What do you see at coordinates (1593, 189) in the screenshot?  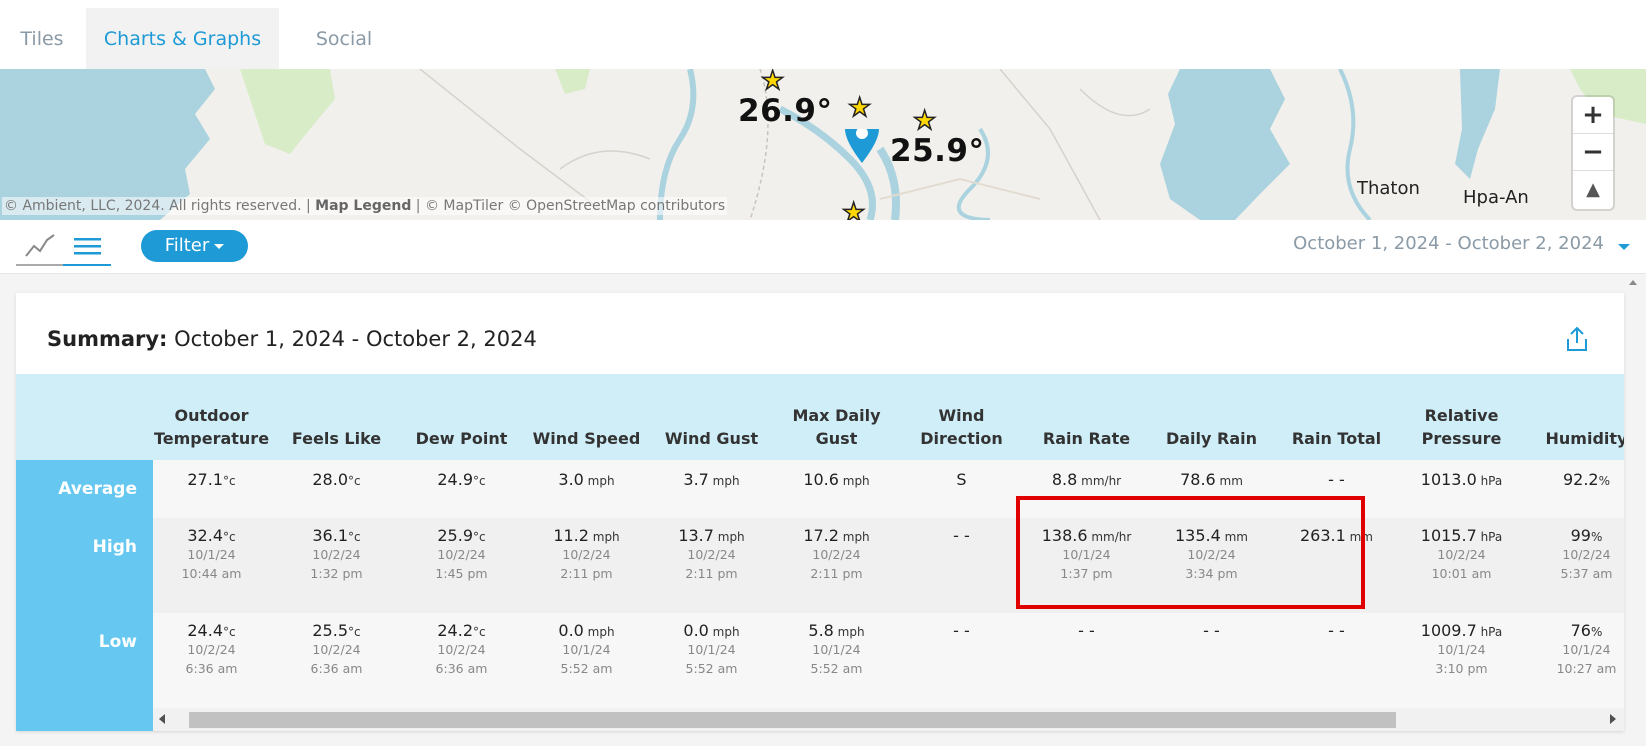 I see `compass-reset-button: ▲` at bounding box center [1593, 189].